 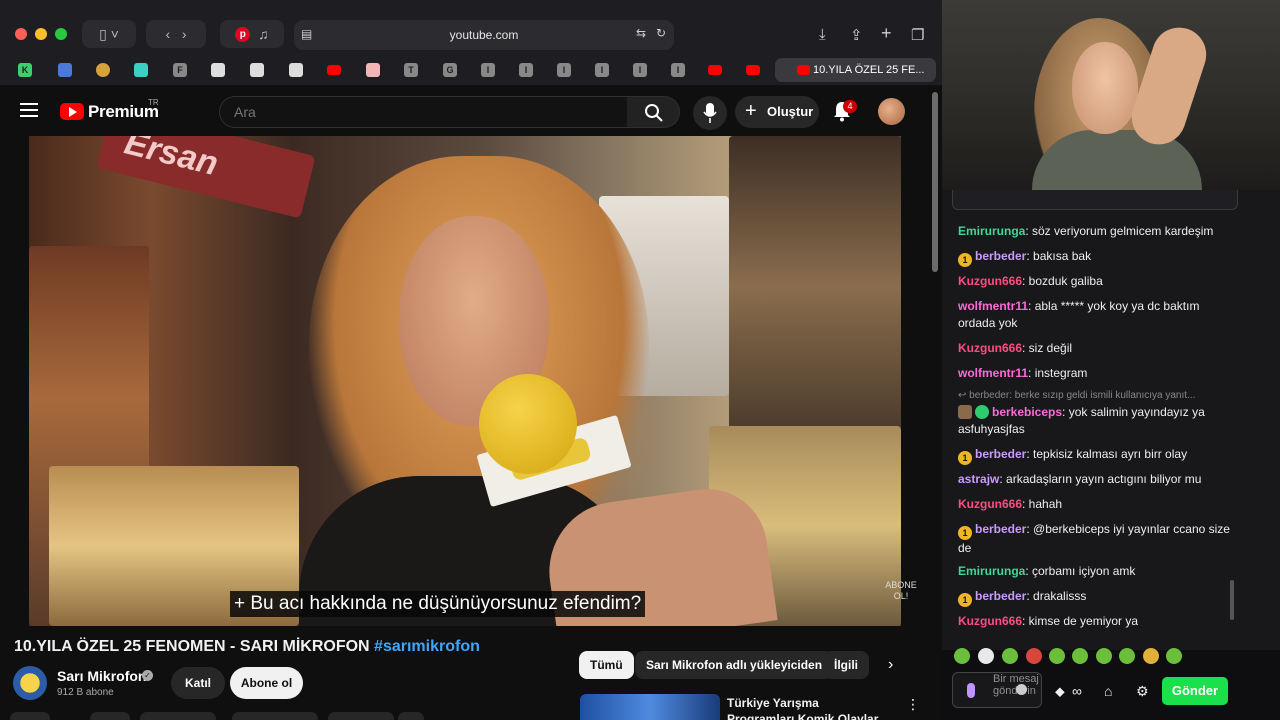 I want to click on maximize-window-button, so click(x=61, y=34).